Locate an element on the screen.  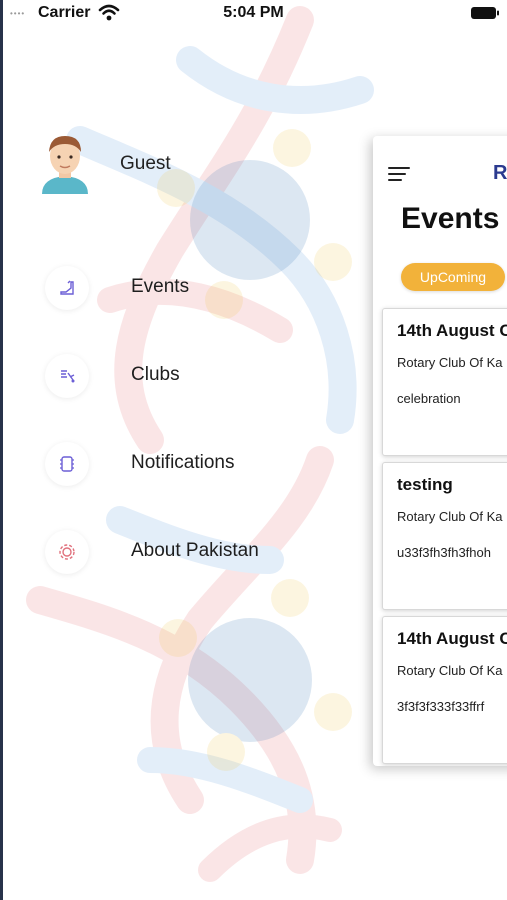
event-title: testing is located at coordinates (425, 484).